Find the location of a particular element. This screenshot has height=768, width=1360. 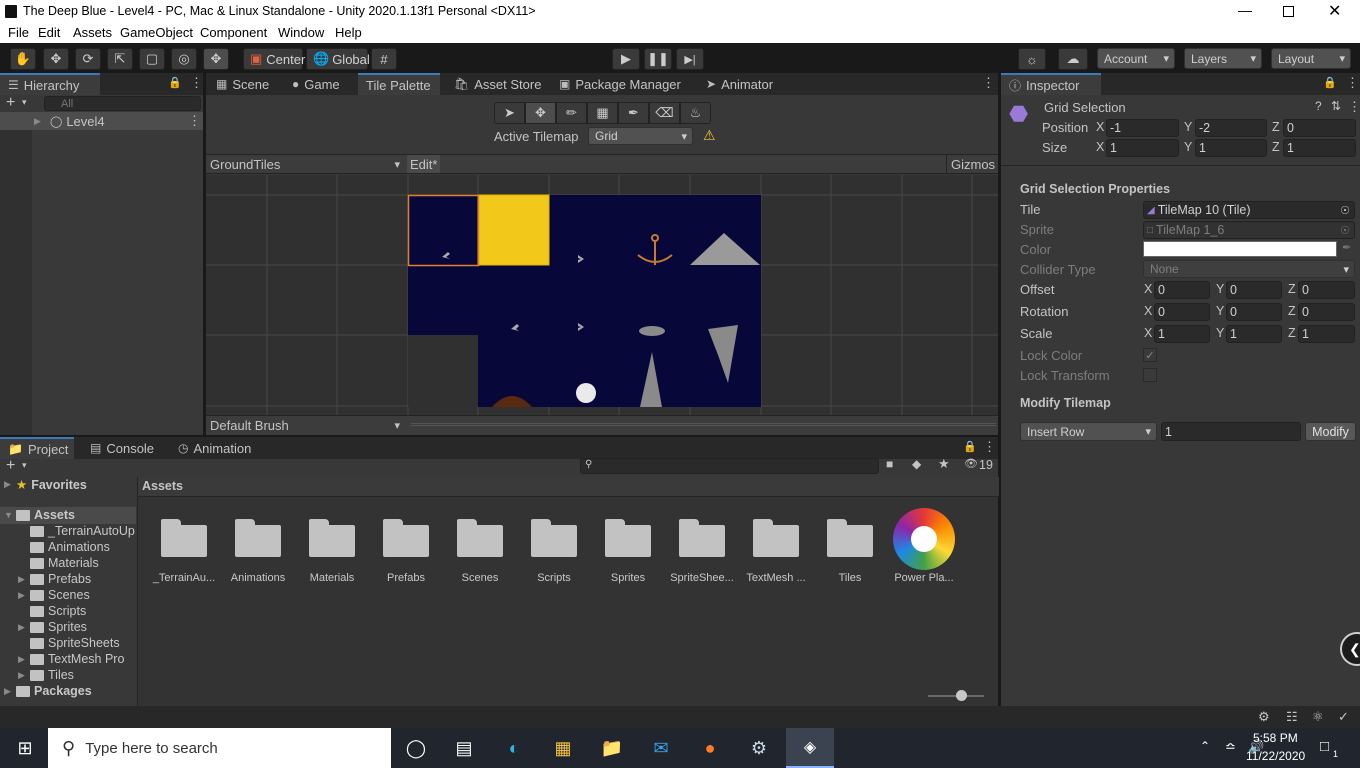

progress-icon: ✓ is located at coordinates (1343, 717).